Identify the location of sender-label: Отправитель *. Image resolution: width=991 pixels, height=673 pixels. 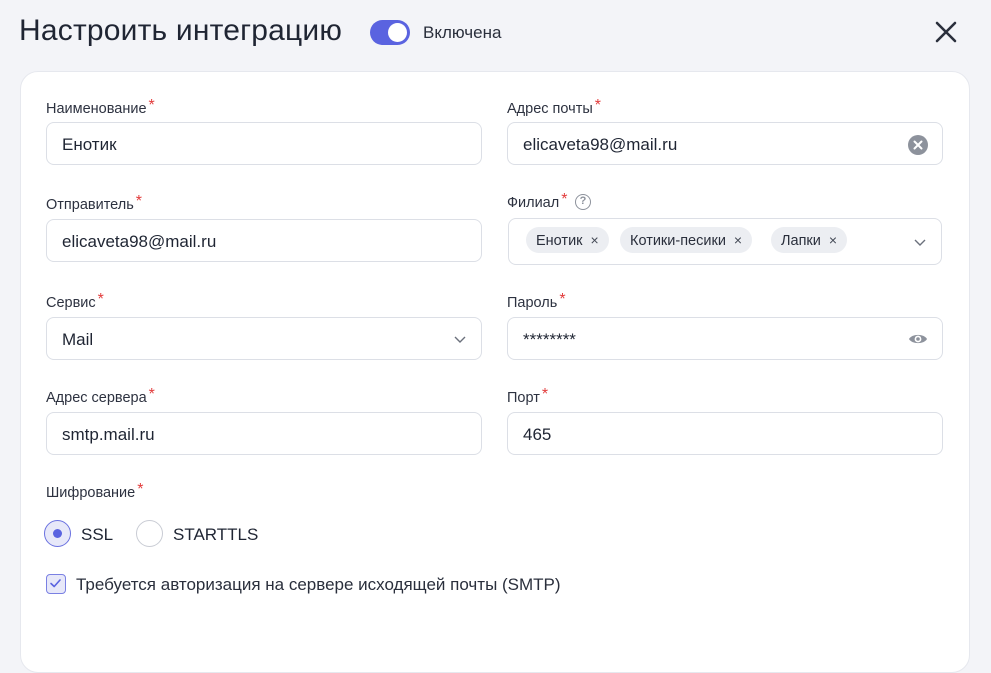
(94, 203).